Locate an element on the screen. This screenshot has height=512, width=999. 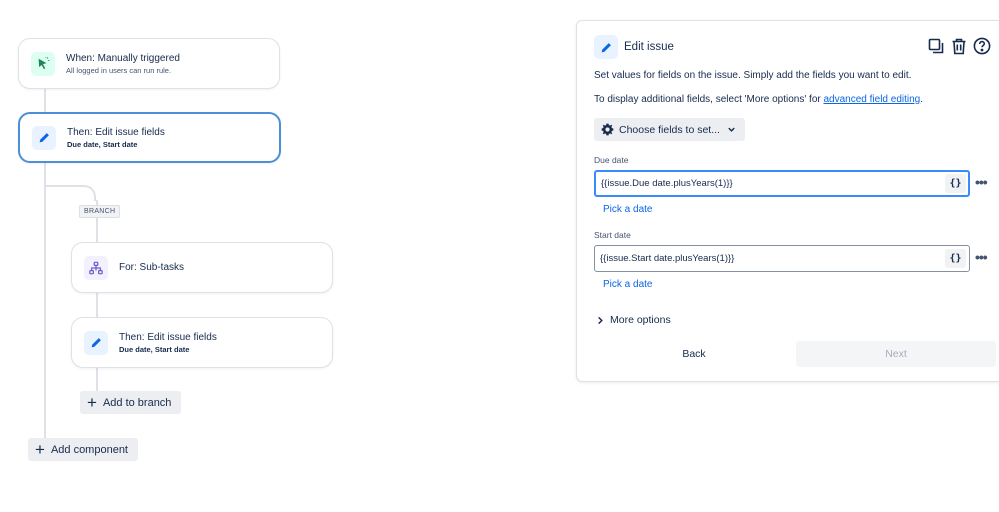
description-suffix: . is located at coordinates (922, 99).